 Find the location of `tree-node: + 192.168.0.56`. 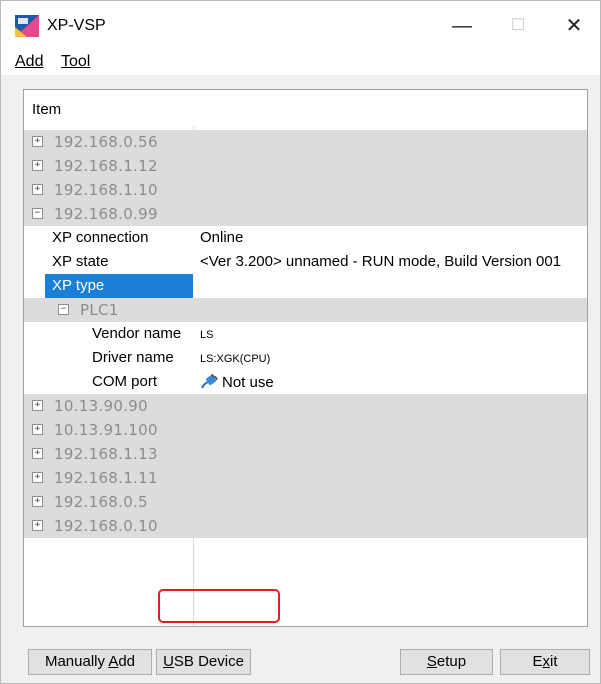

tree-node: + 192.168.0.56 is located at coordinates (305, 142).